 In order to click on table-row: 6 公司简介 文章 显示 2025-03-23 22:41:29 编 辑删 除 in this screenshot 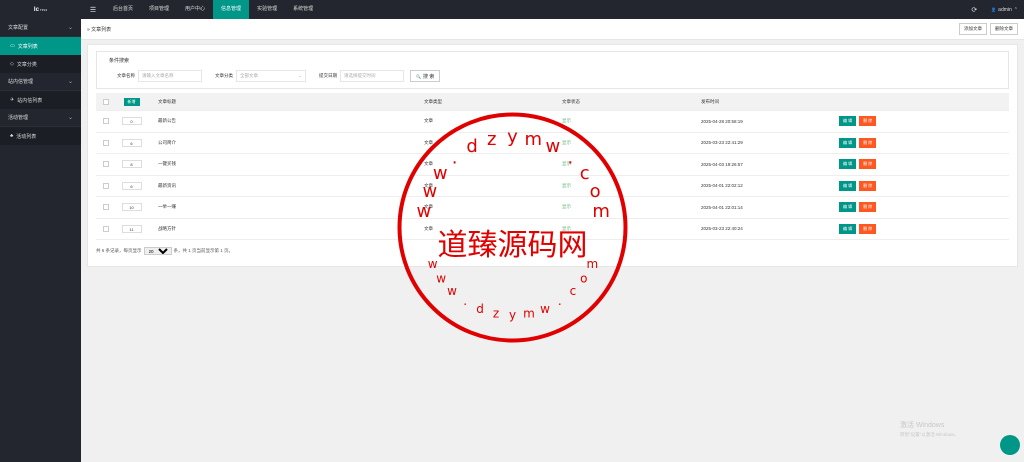, I will do `click(552, 143)`.